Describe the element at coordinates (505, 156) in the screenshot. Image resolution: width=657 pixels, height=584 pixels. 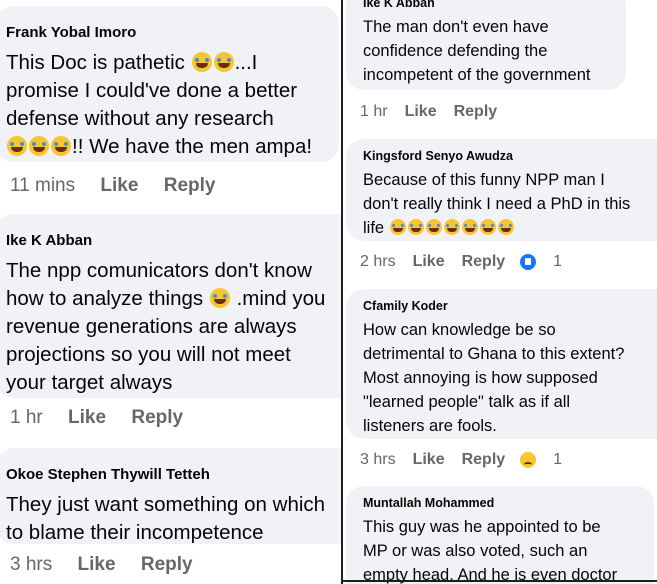
I see `comment-author: Kingsford Senyo Awudza` at that location.